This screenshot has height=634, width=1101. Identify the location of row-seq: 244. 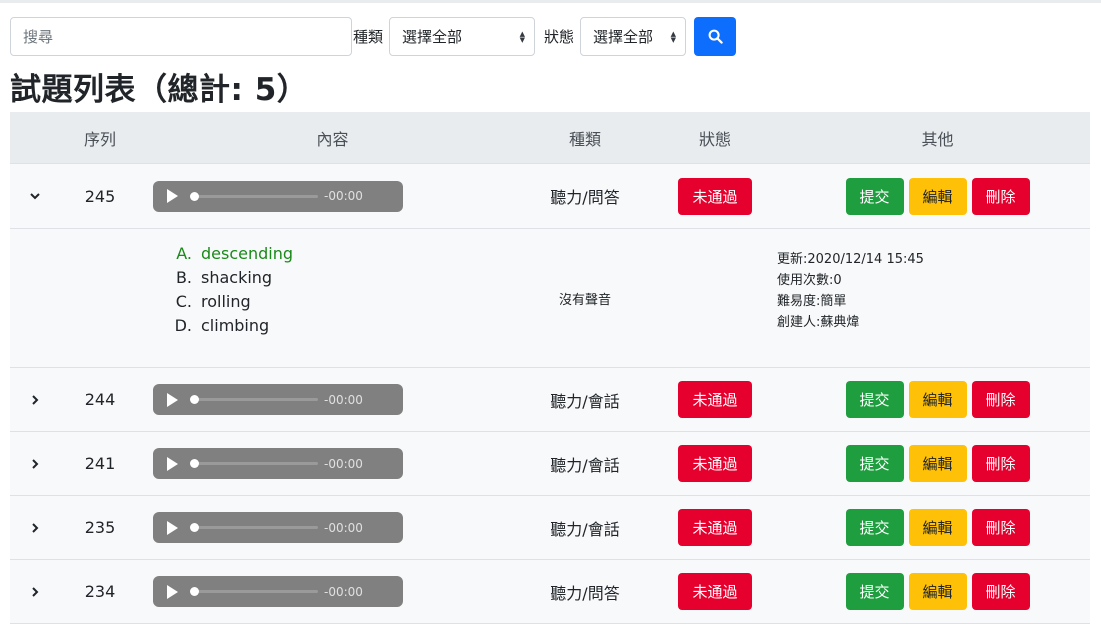
(100, 399).